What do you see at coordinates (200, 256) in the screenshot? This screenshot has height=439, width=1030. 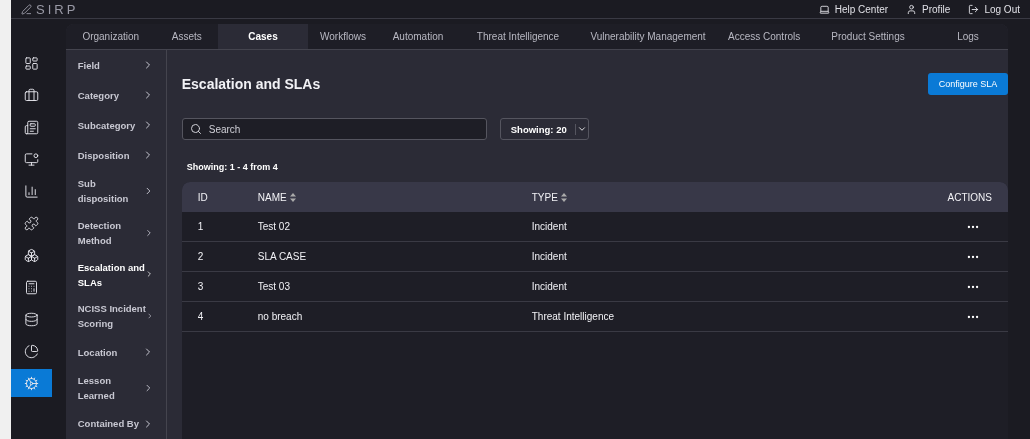 I see `table-cell-text: 2` at bounding box center [200, 256].